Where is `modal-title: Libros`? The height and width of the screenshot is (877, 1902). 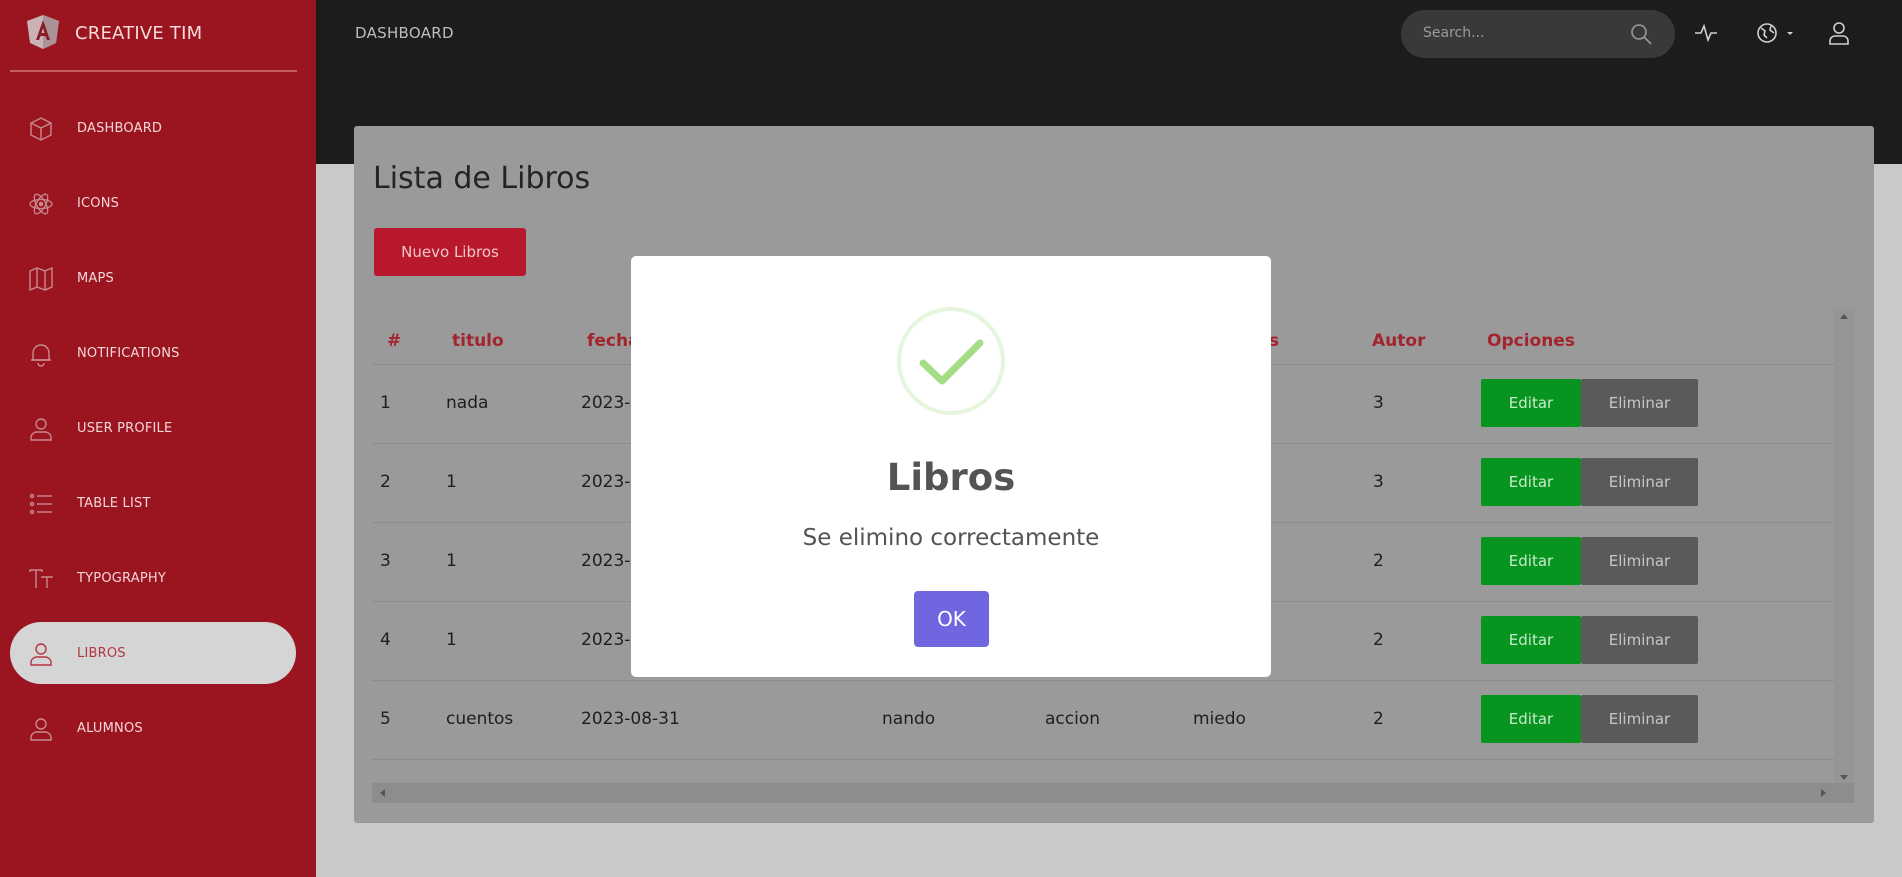 modal-title: Libros is located at coordinates (951, 477).